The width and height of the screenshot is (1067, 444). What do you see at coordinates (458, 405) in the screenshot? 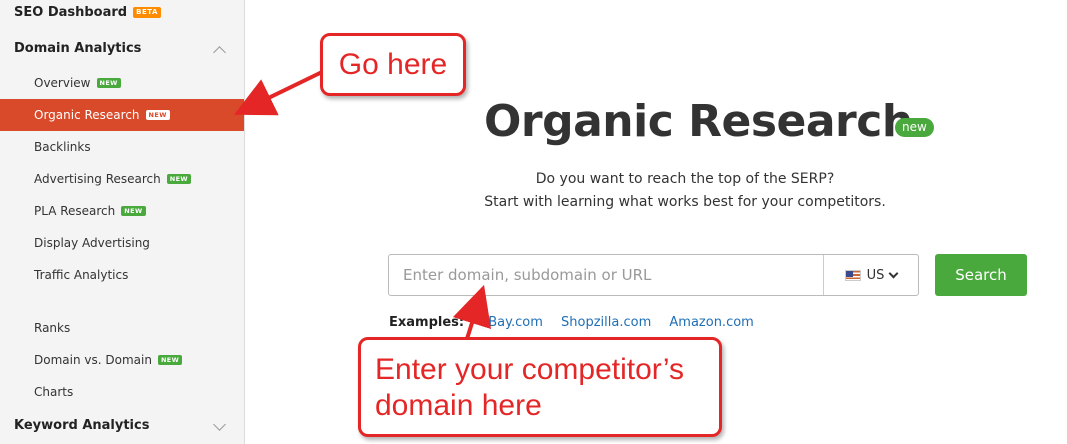
I see `callout-enter-line-2: domain here` at bounding box center [458, 405].